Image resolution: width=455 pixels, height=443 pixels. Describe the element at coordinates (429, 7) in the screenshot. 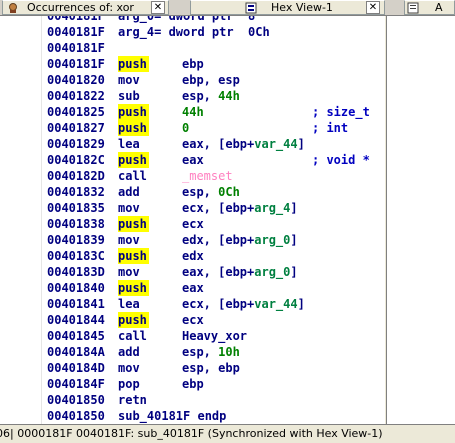

I see `tab-next: A` at that location.